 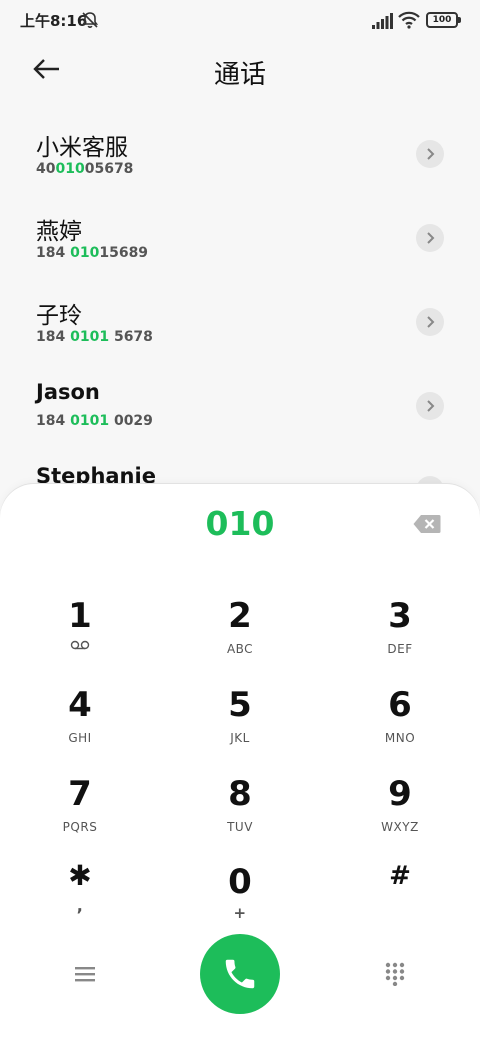 What do you see at coordinates (240, 882) in the screenshot?
I see `key-digit: 0` at bounding box center [240, 882].